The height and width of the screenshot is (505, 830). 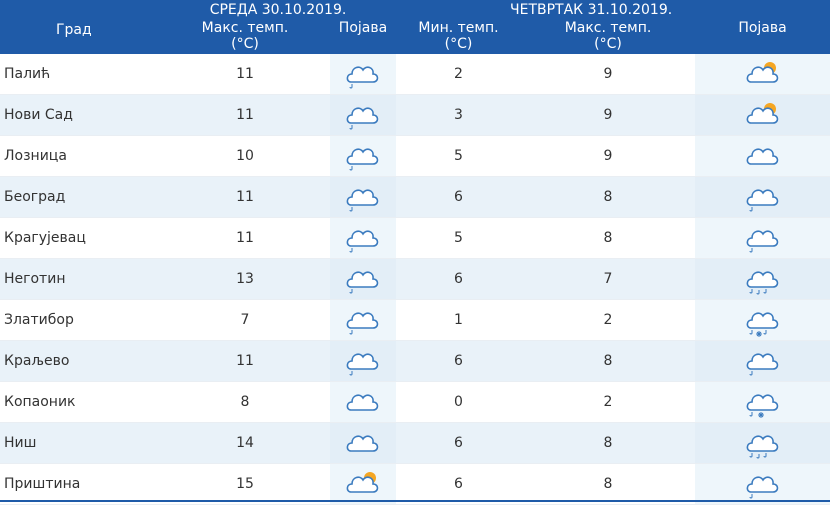 What do you see at coordinates (458, 44) in the screenshot?
I see `day2-min-unit: (°C)` at bounding box center [458, 44].